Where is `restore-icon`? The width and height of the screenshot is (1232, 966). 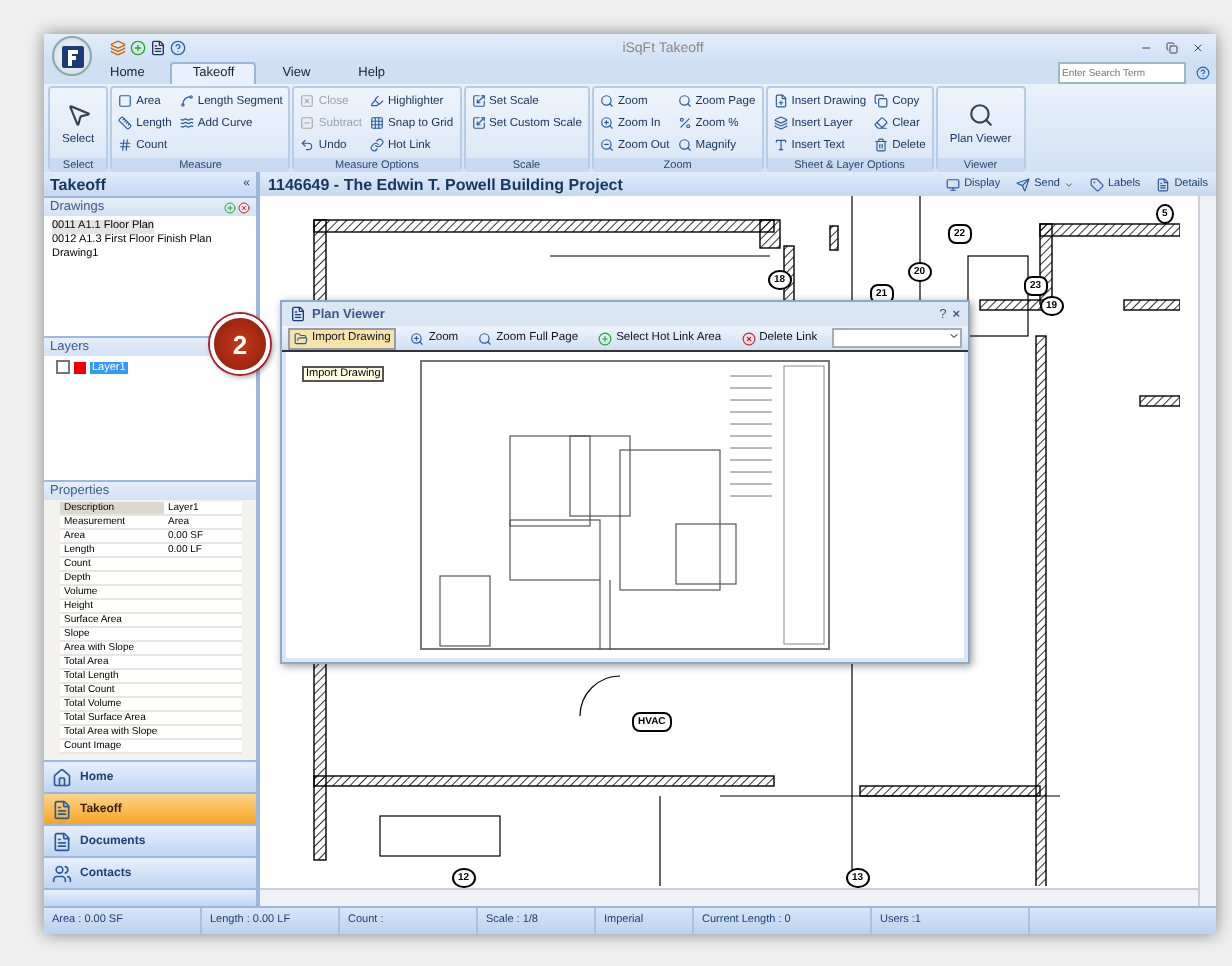
restore-icon is located at coordinates (1172, 48).